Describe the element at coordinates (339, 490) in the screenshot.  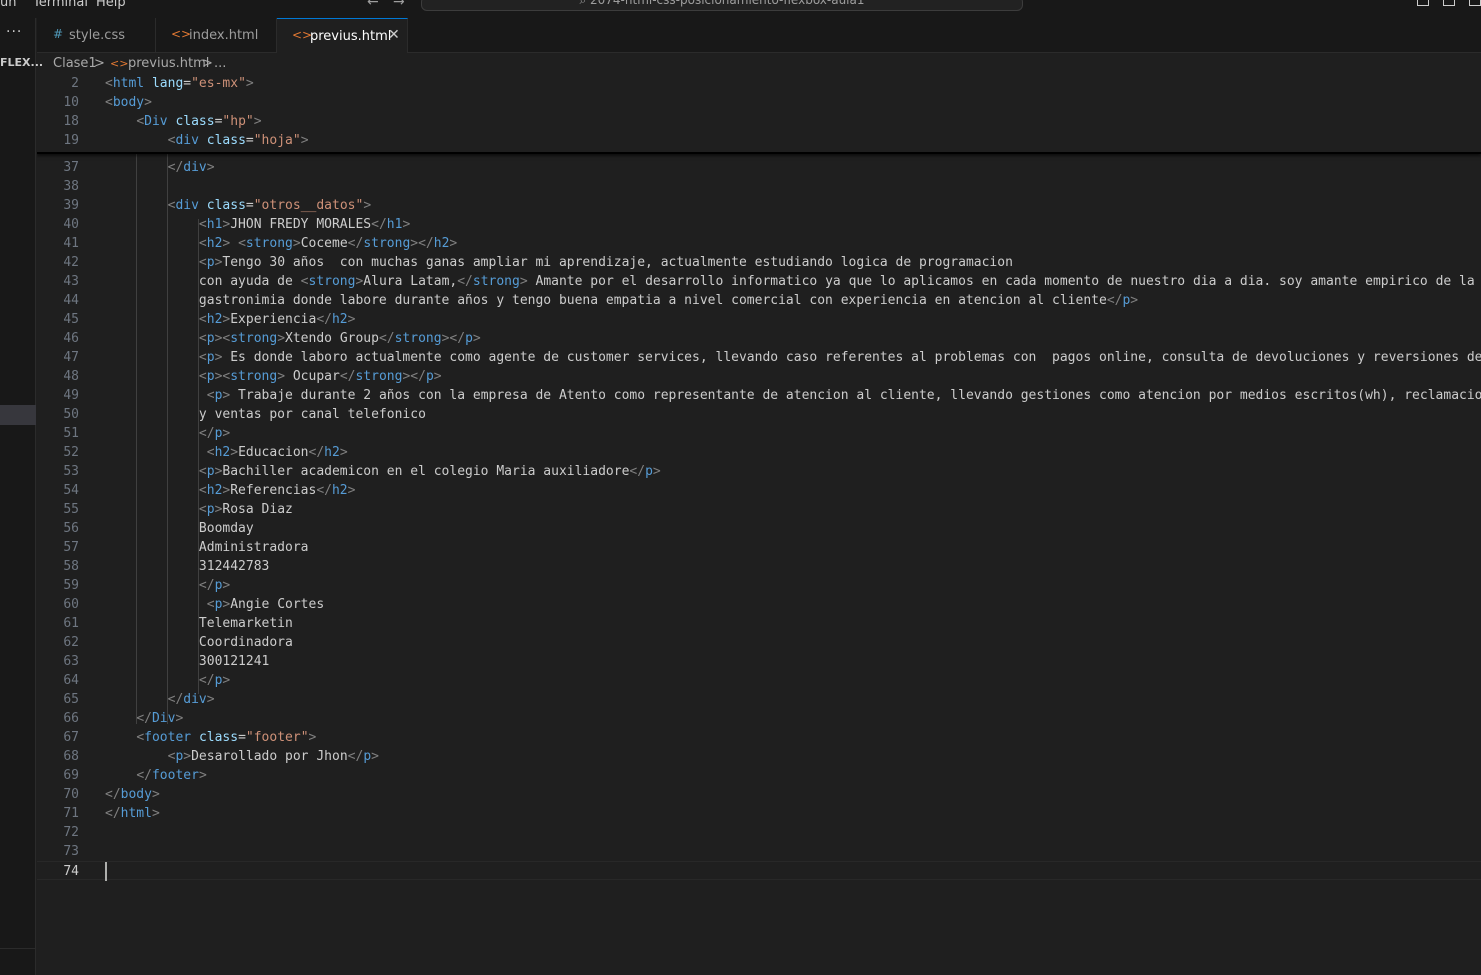
I see `code-token: h2` at that location.